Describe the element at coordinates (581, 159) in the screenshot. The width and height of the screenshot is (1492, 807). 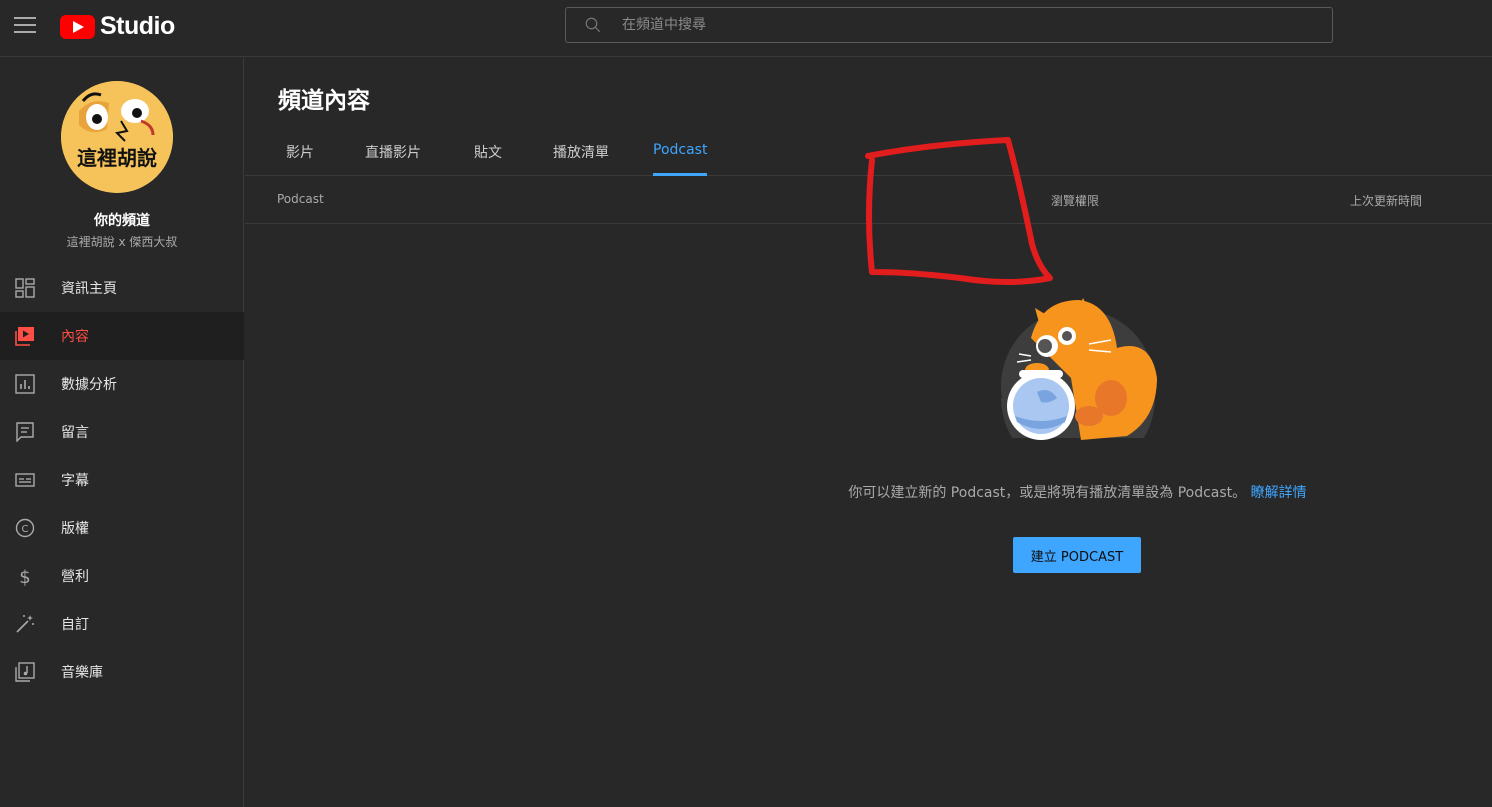
I see `tab-playlists: 播放清單` at that location.